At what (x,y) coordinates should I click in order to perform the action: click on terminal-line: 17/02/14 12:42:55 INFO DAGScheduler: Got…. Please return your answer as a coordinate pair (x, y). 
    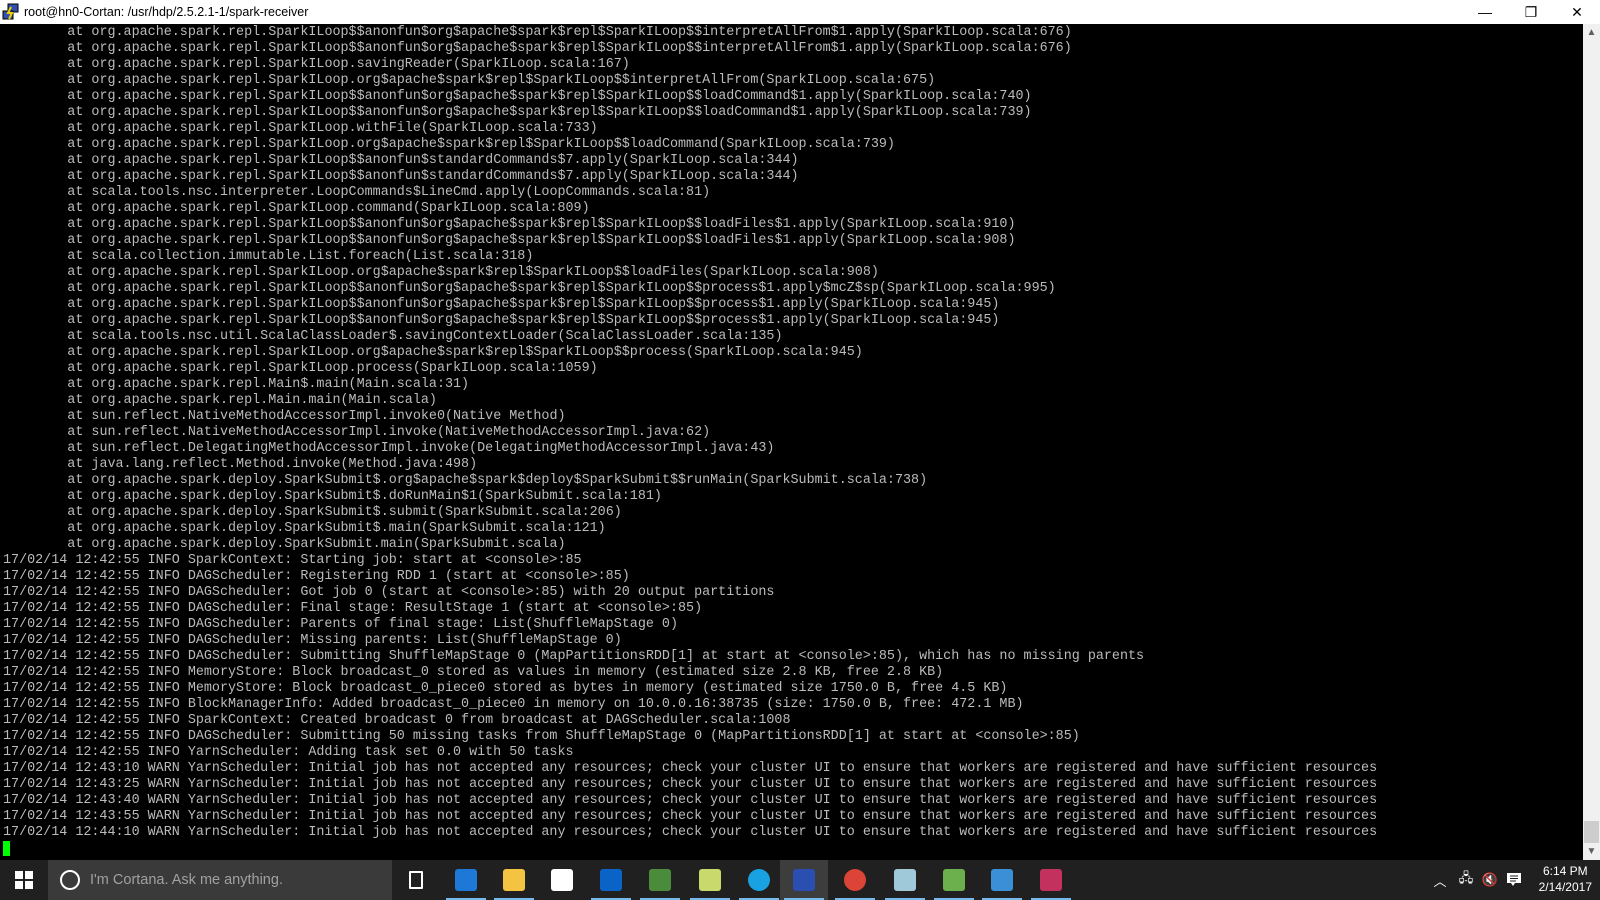
    Looking at the image, I should click on (389, 592).